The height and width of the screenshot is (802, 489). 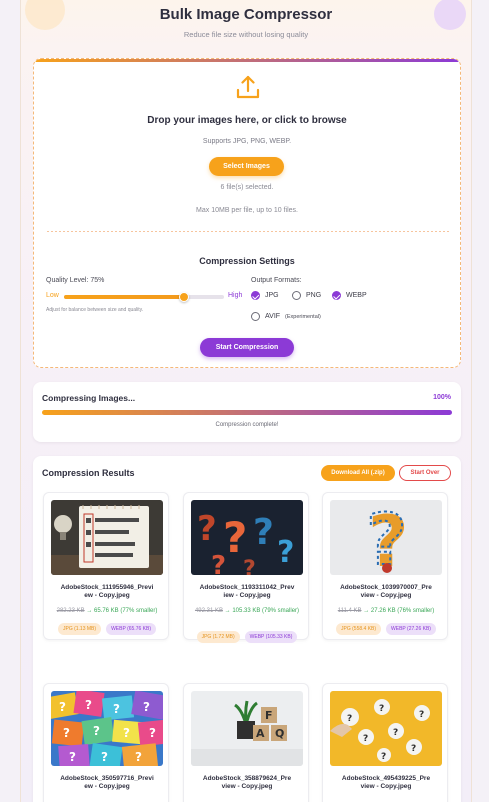 I want to click on format-checkbox-webp, so click(x=336, y=295).